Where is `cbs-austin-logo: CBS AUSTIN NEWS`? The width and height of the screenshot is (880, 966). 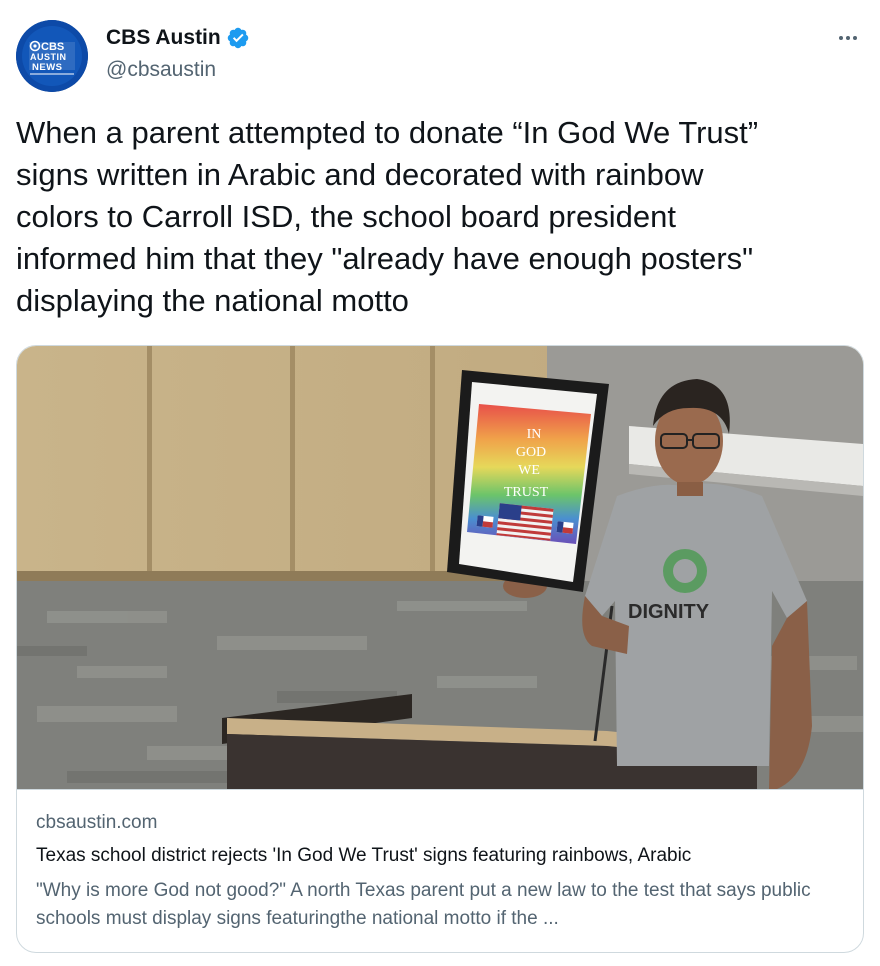 cbs-austin-logo: CBS AUSTIN NEWS is located at coordinates (52, 56).